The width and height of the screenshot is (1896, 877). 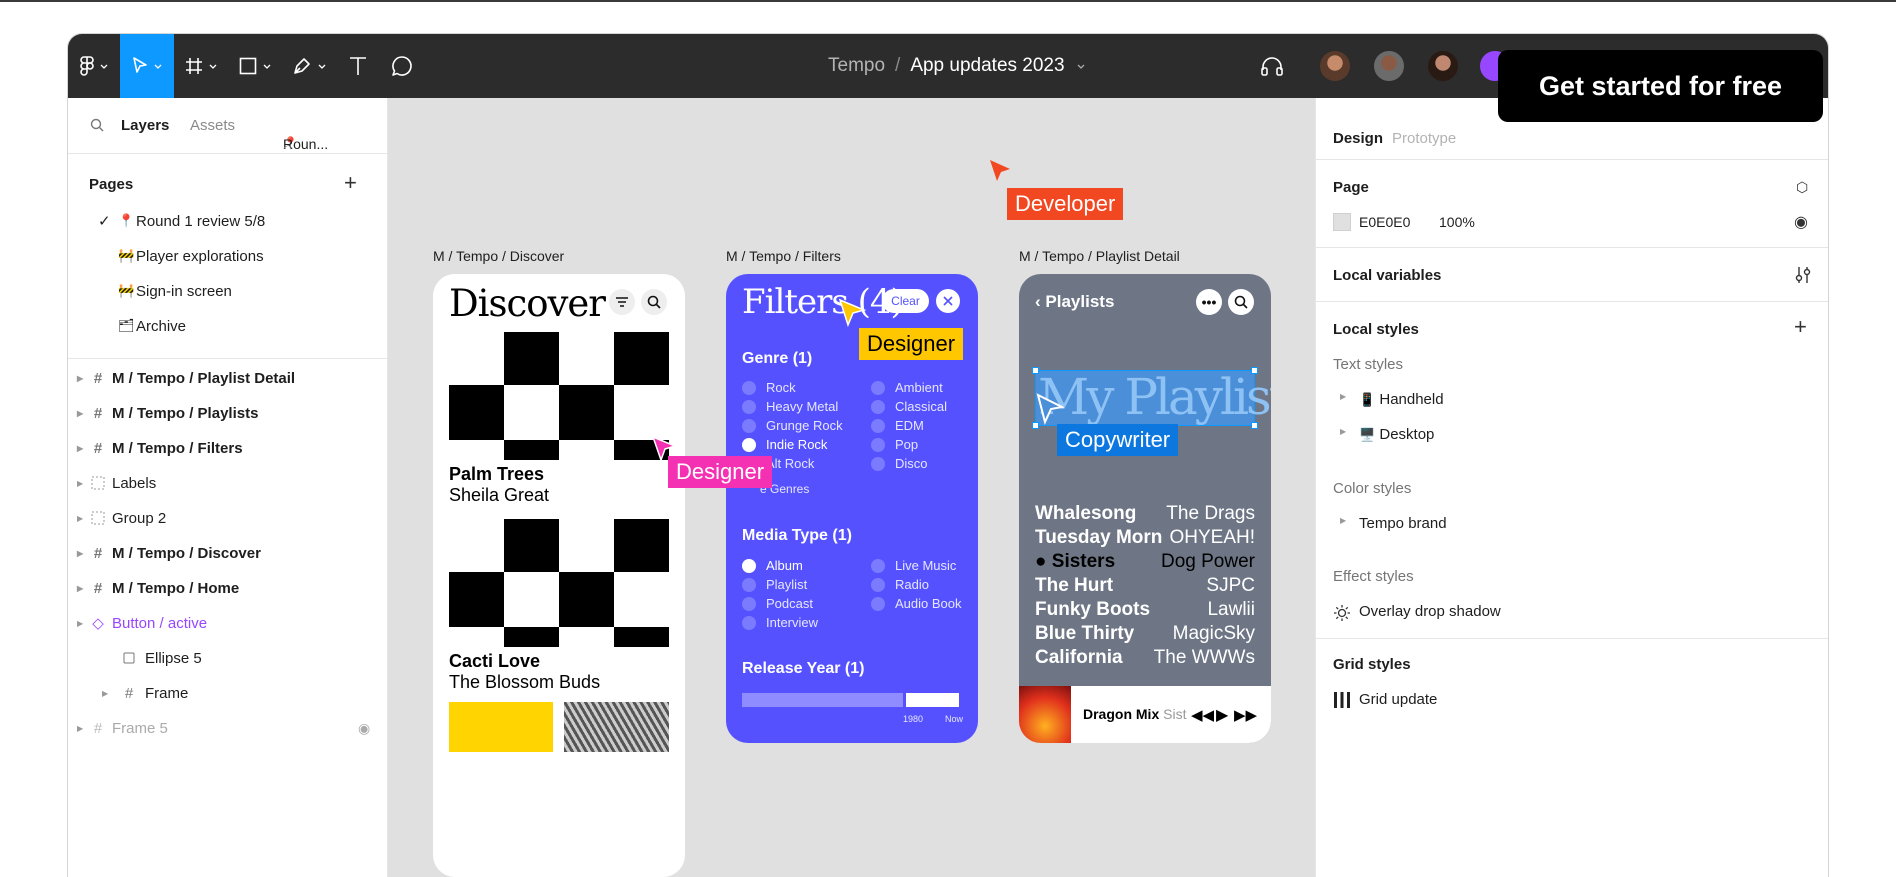 I want to click on main-menu-button, so click(x=94, y=66).